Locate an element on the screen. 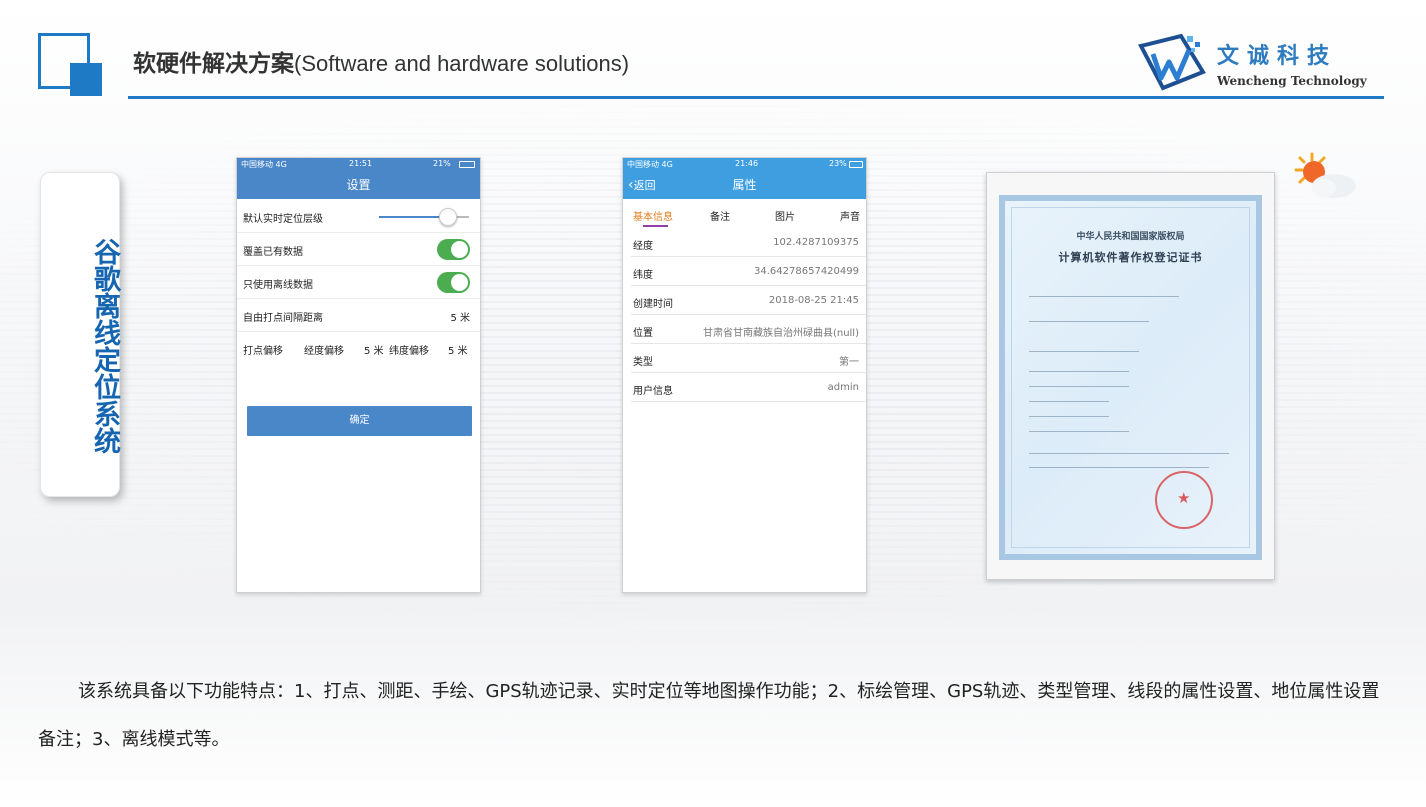  battery-level: 23% is located at coordinates (838, 163).